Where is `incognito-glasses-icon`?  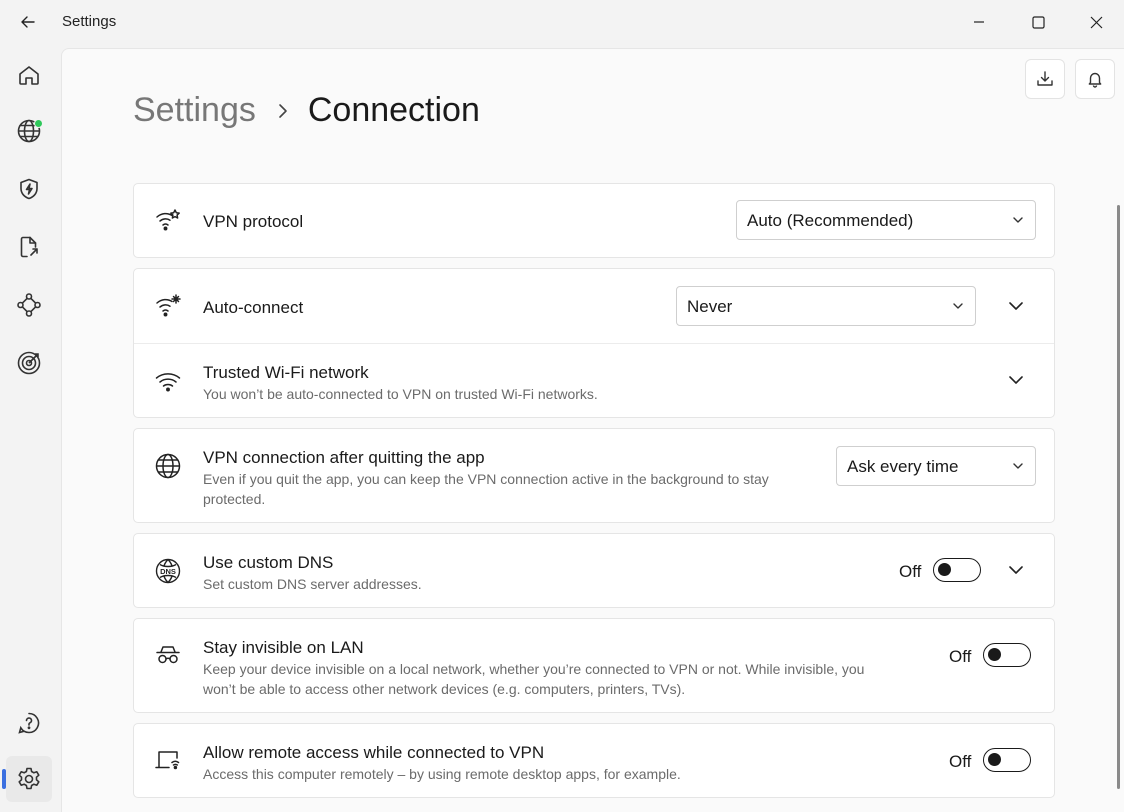 incognito-glasses-icon is located at coordinates (168, 655).